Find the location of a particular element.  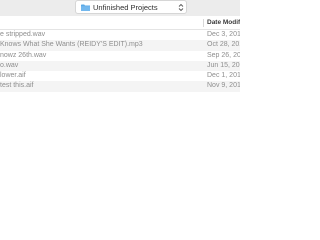

file-name: Knows What She Wants (REIDY'S EDIT).mp3 is located at coordinates (71, 45).